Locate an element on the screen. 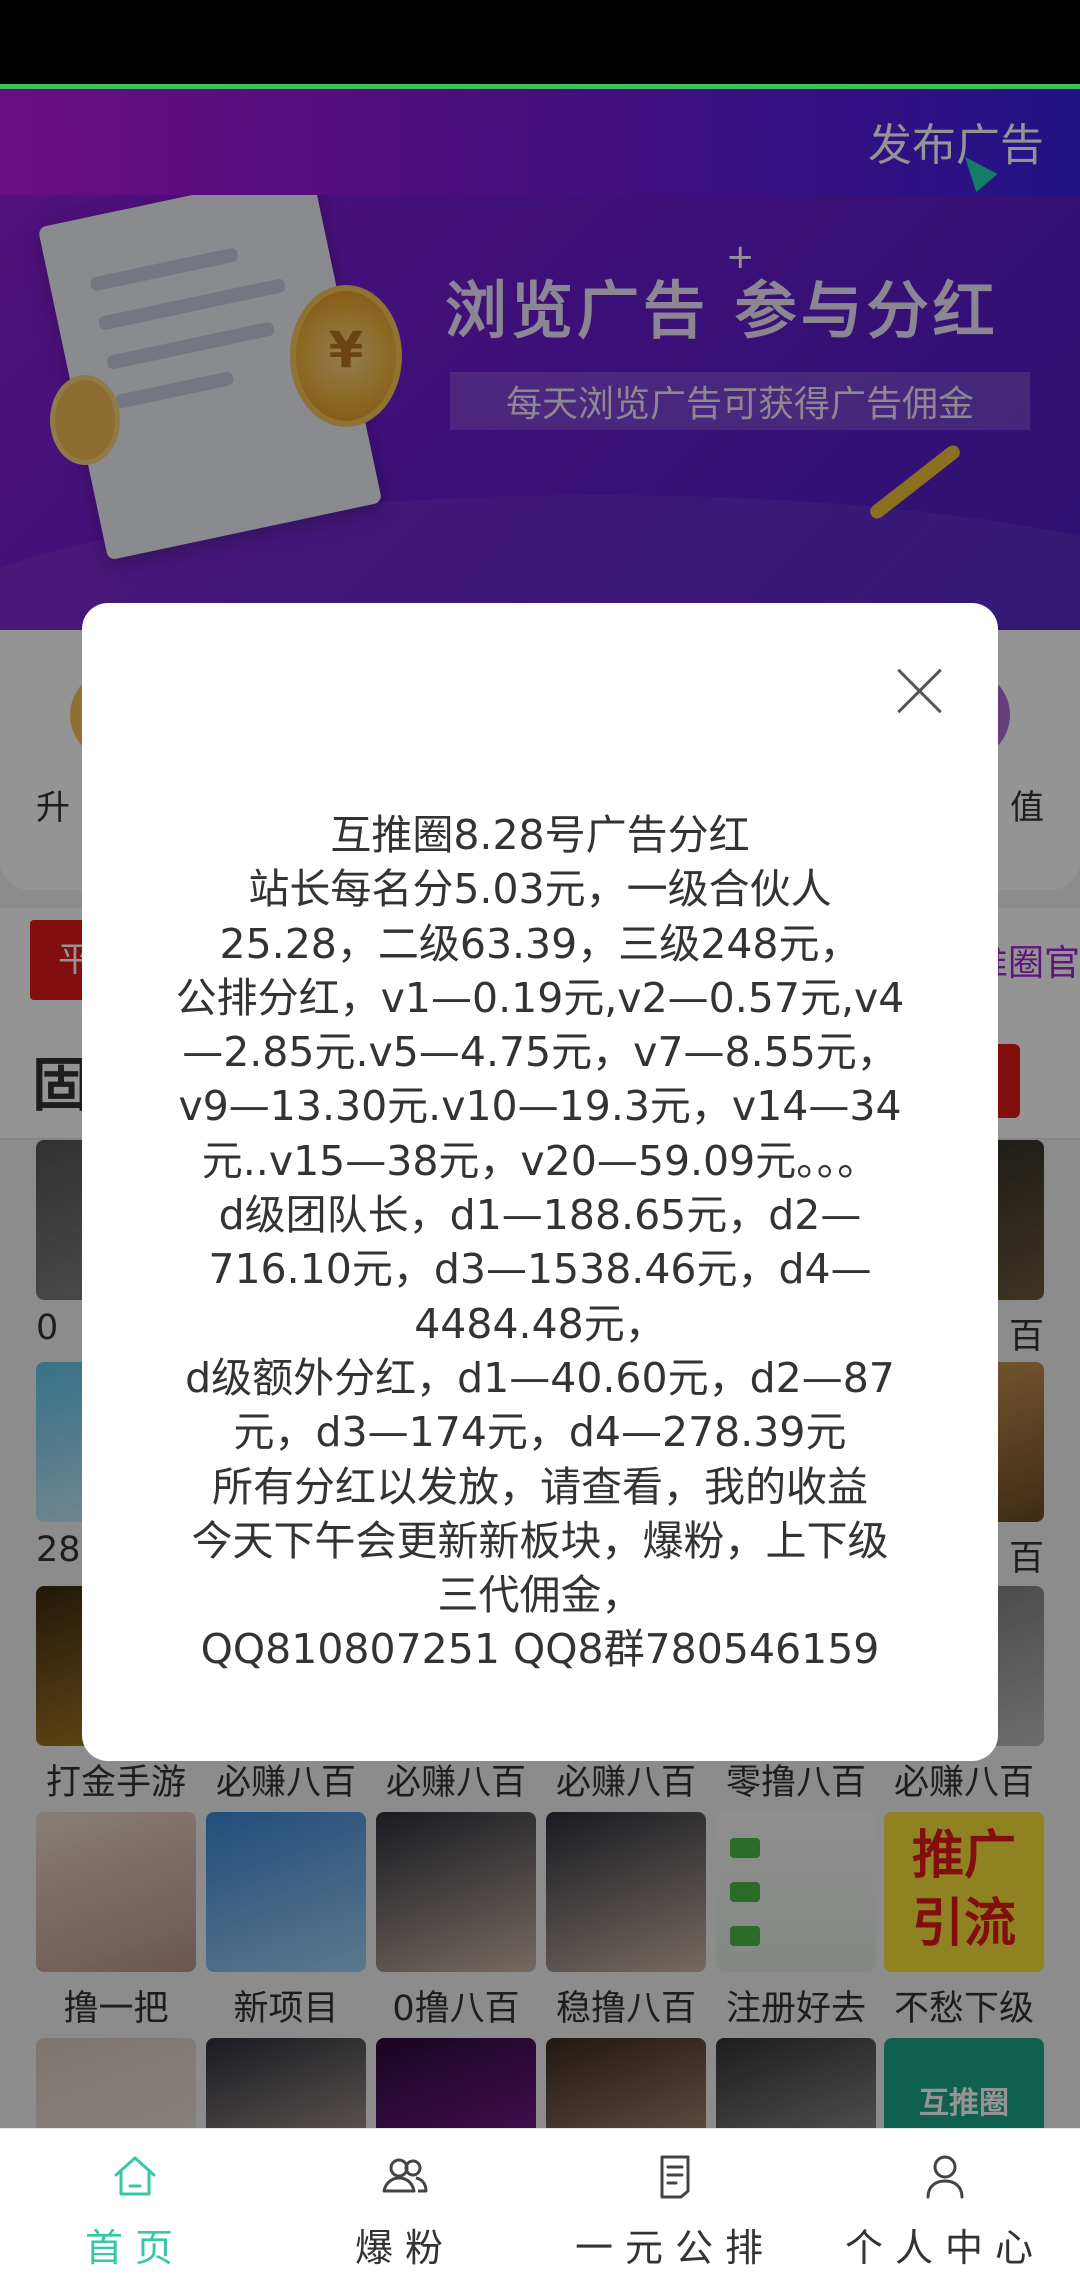 This screenshot has width=1080, height=2281. announcement-line: d级额外分红，d1—40.60元，d2—87 is located at coordinates (540, 1377).